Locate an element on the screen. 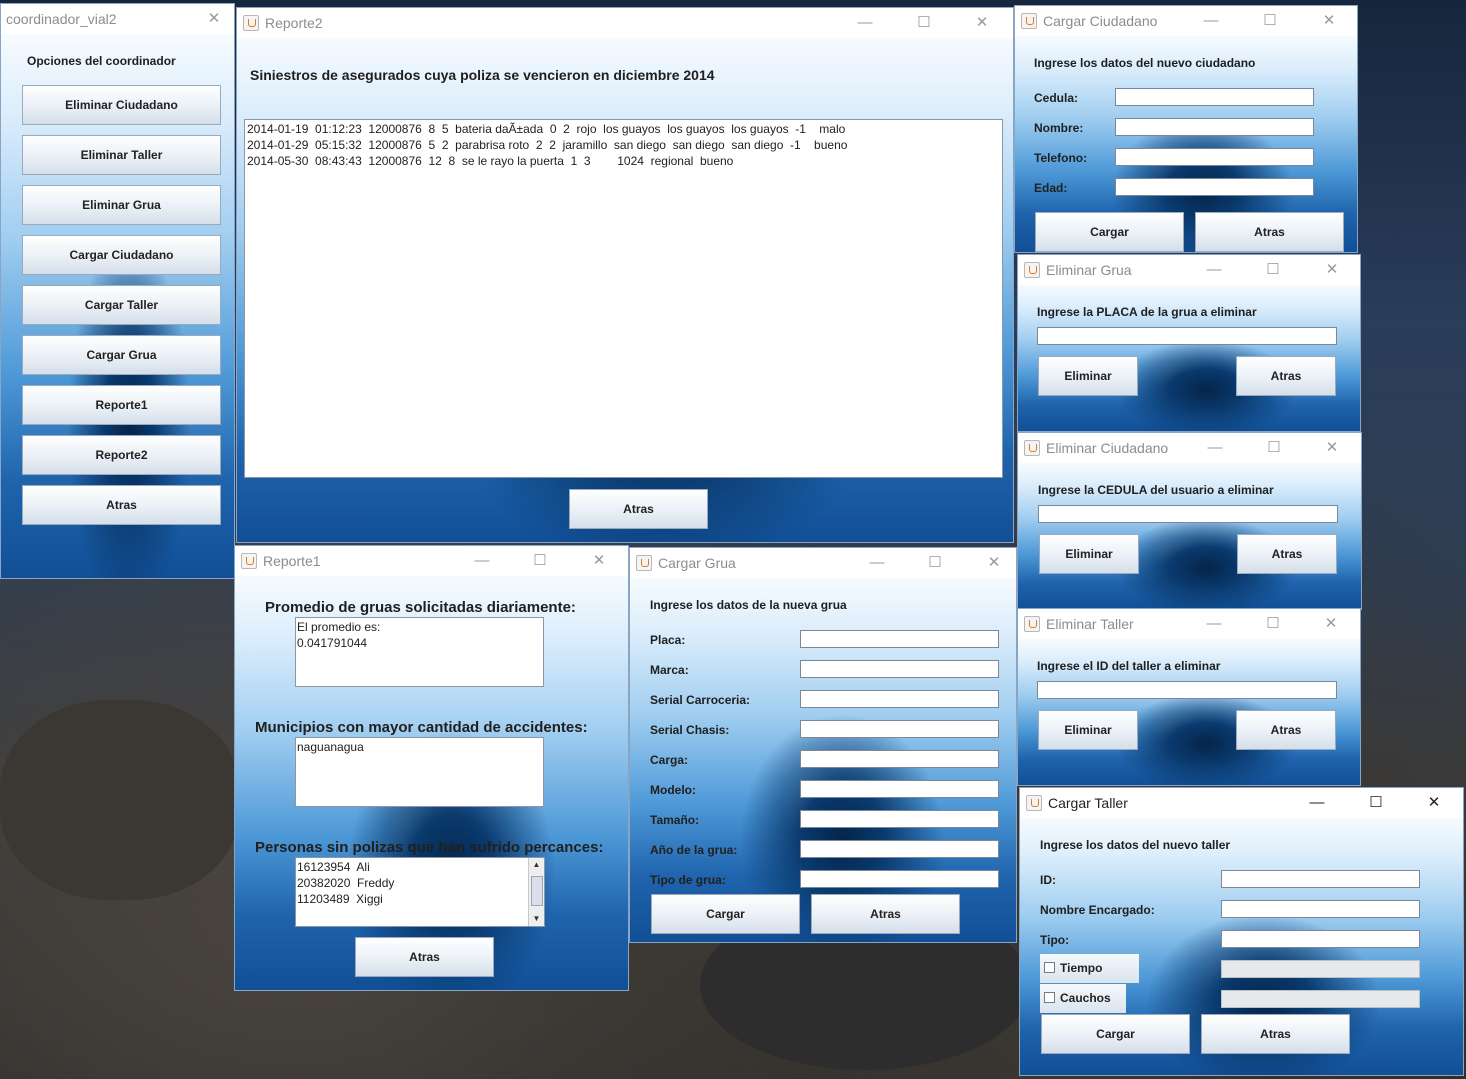  title-bar: Cargar Taller — ☐ ✕ is located at coordinates (1241, 803).